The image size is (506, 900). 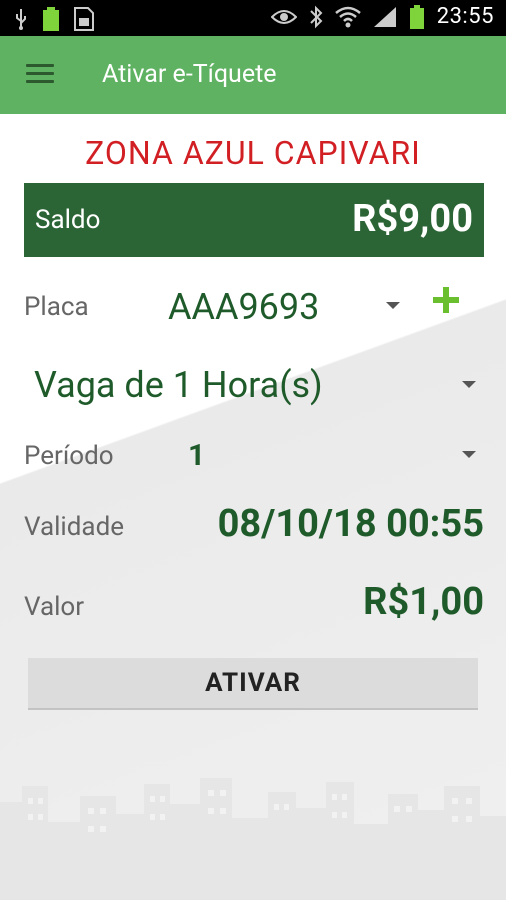 What do you see at coordinates (56, 307) in the screenshot?
I see `plate-label: Placa` at bounding box center [56, 307].